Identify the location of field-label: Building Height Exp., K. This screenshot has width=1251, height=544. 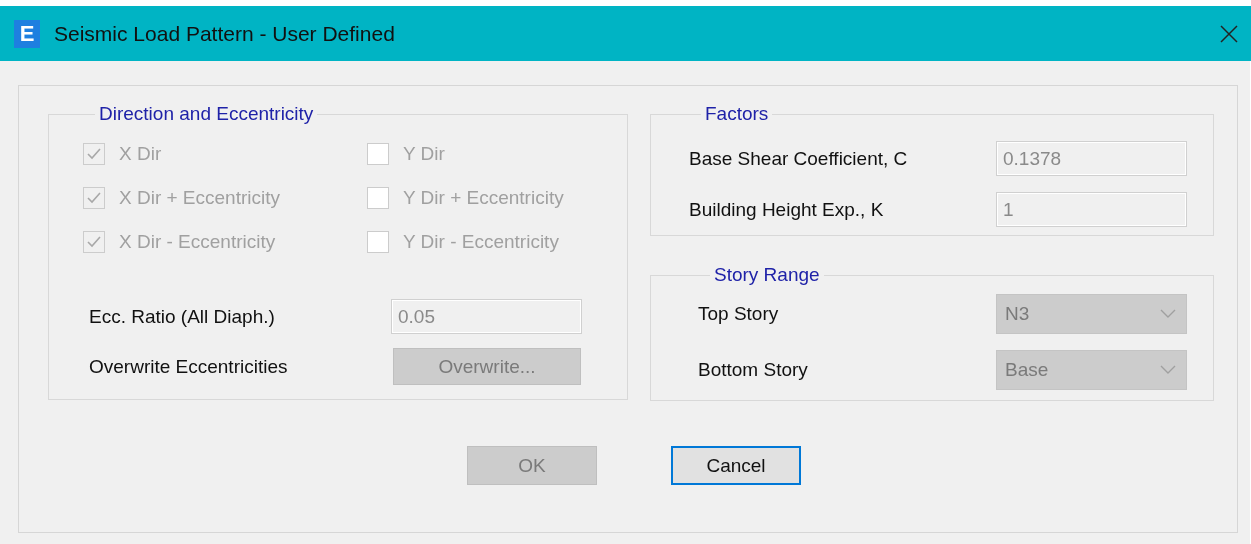
(787, 209).